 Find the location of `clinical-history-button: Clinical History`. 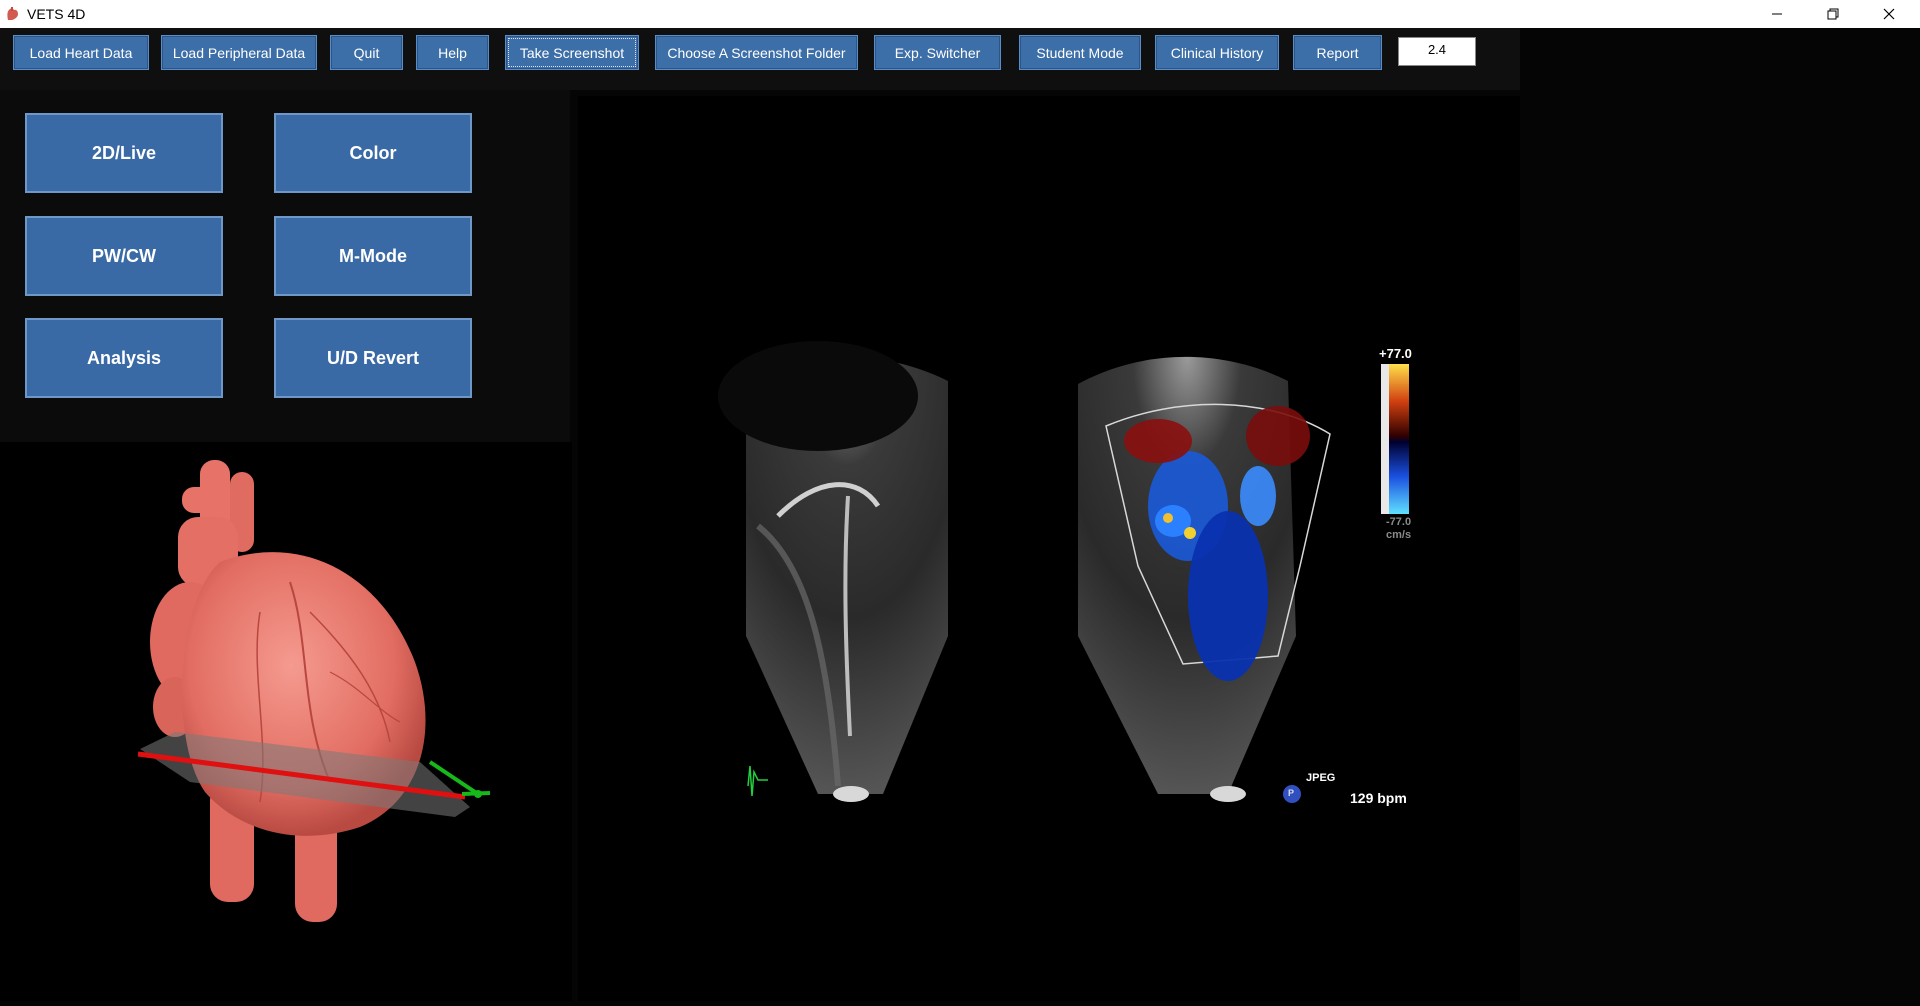

clinical-history-button: Clinical History is located at coordinates (1217, 52).